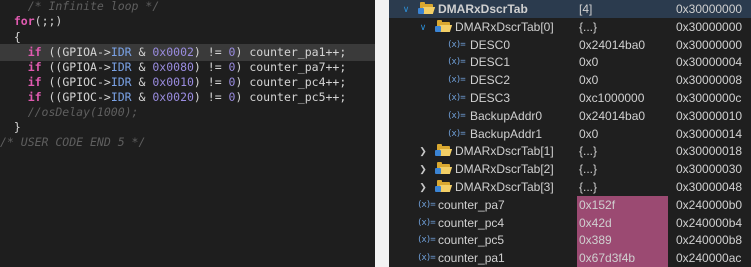 This screenshot has height=267, width=751. What do you see at coordinates (80, 6) in the screenshot?
I see `code-token: /* Infinite loop */` at bounding box center [80, 6].